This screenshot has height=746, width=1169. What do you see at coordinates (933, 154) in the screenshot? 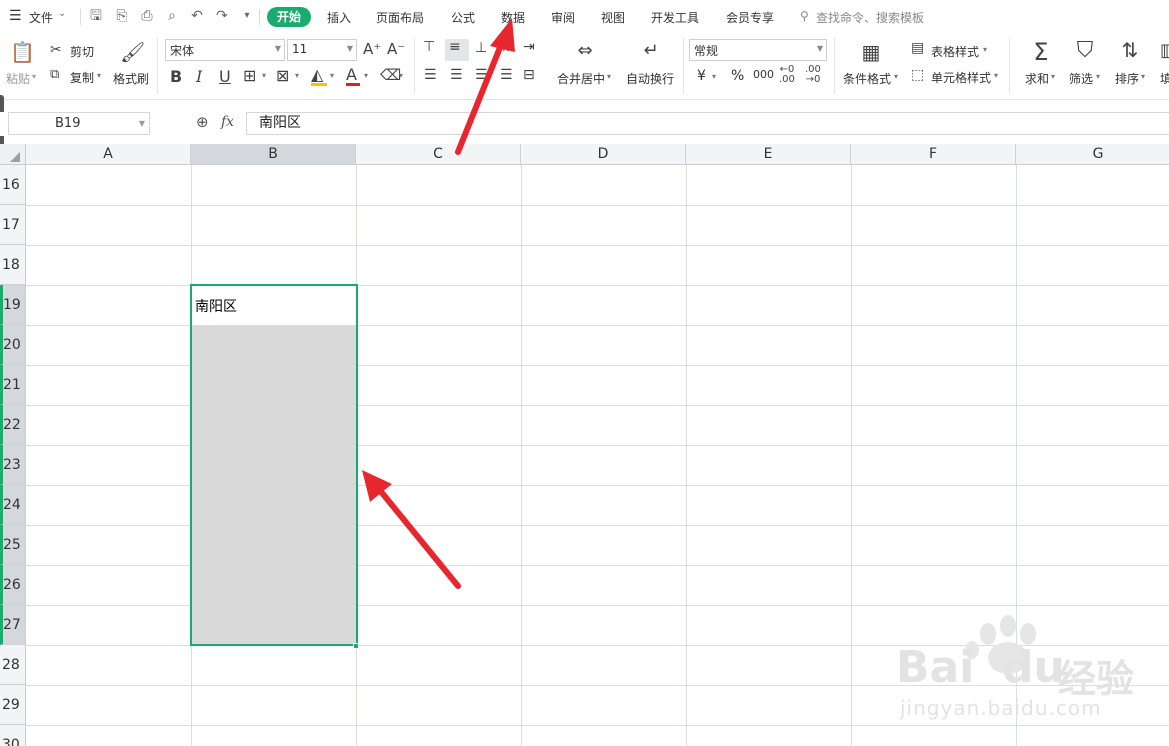
I see `column-header-F: F` at bounding box center [933, 154].